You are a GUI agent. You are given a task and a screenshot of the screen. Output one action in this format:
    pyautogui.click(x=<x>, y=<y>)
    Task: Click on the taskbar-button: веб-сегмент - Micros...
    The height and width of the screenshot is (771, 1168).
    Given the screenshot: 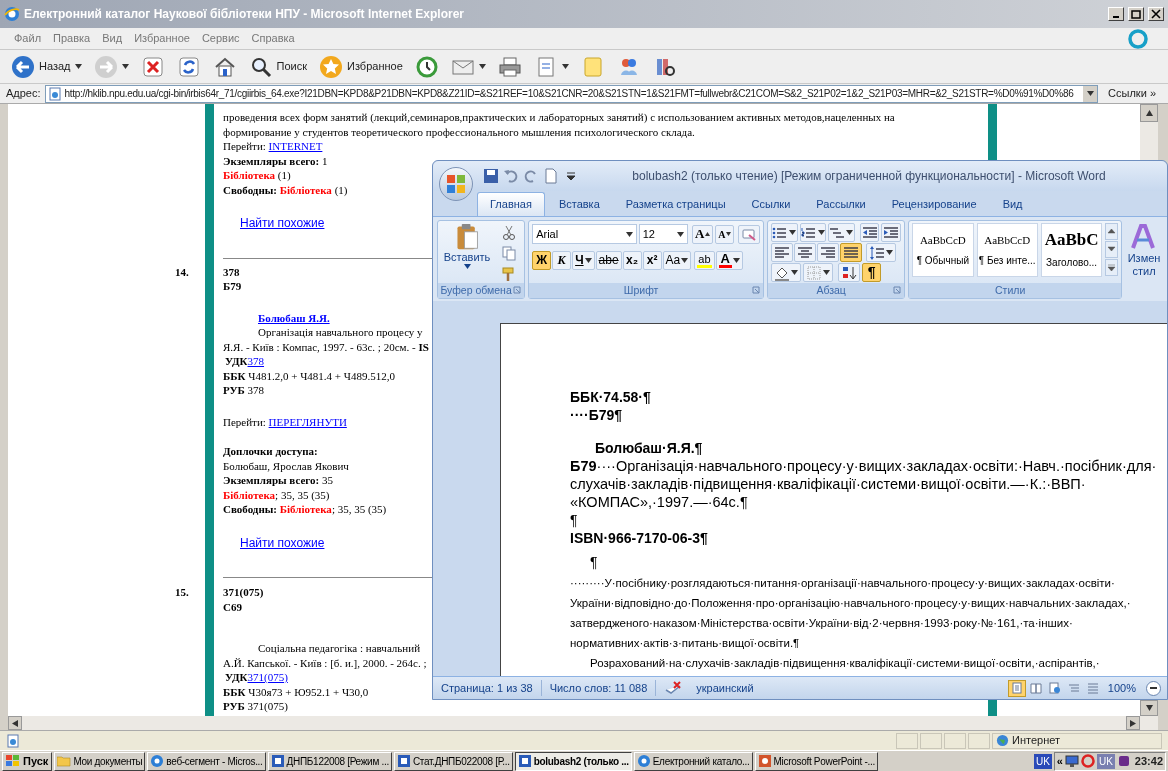 What is the action you would take?
    pyautogui.click(x=206, y=761)
    